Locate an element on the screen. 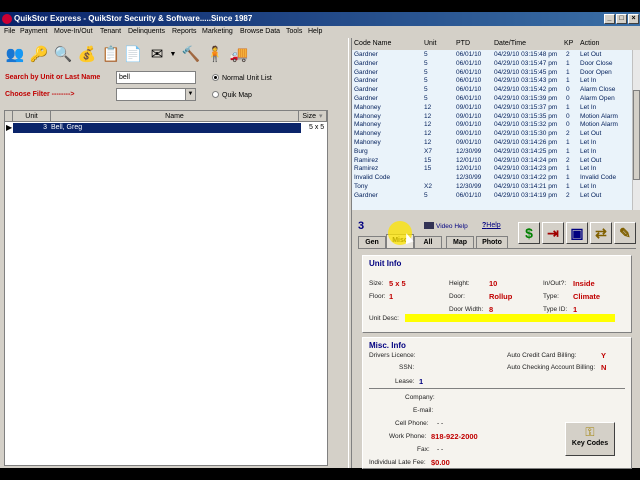 The image size is (640, 480). tab-map: Map is located at coordinates (460, 242).